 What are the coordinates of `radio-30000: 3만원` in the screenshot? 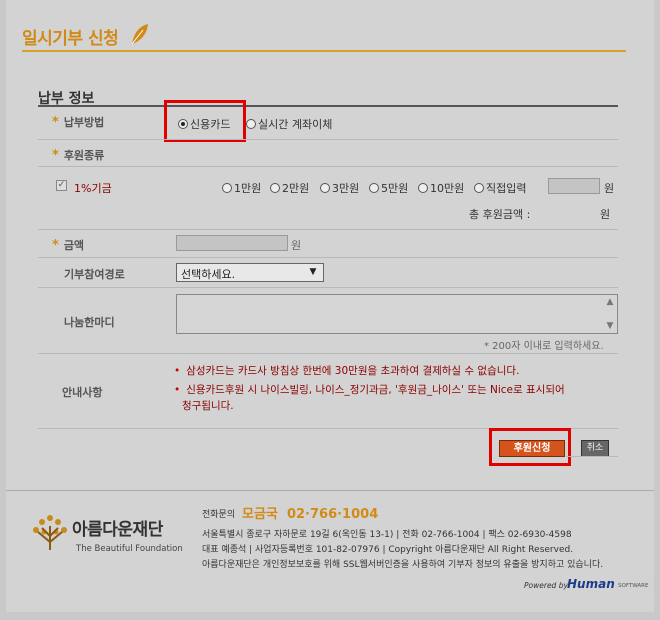 It's located at (339, 188).